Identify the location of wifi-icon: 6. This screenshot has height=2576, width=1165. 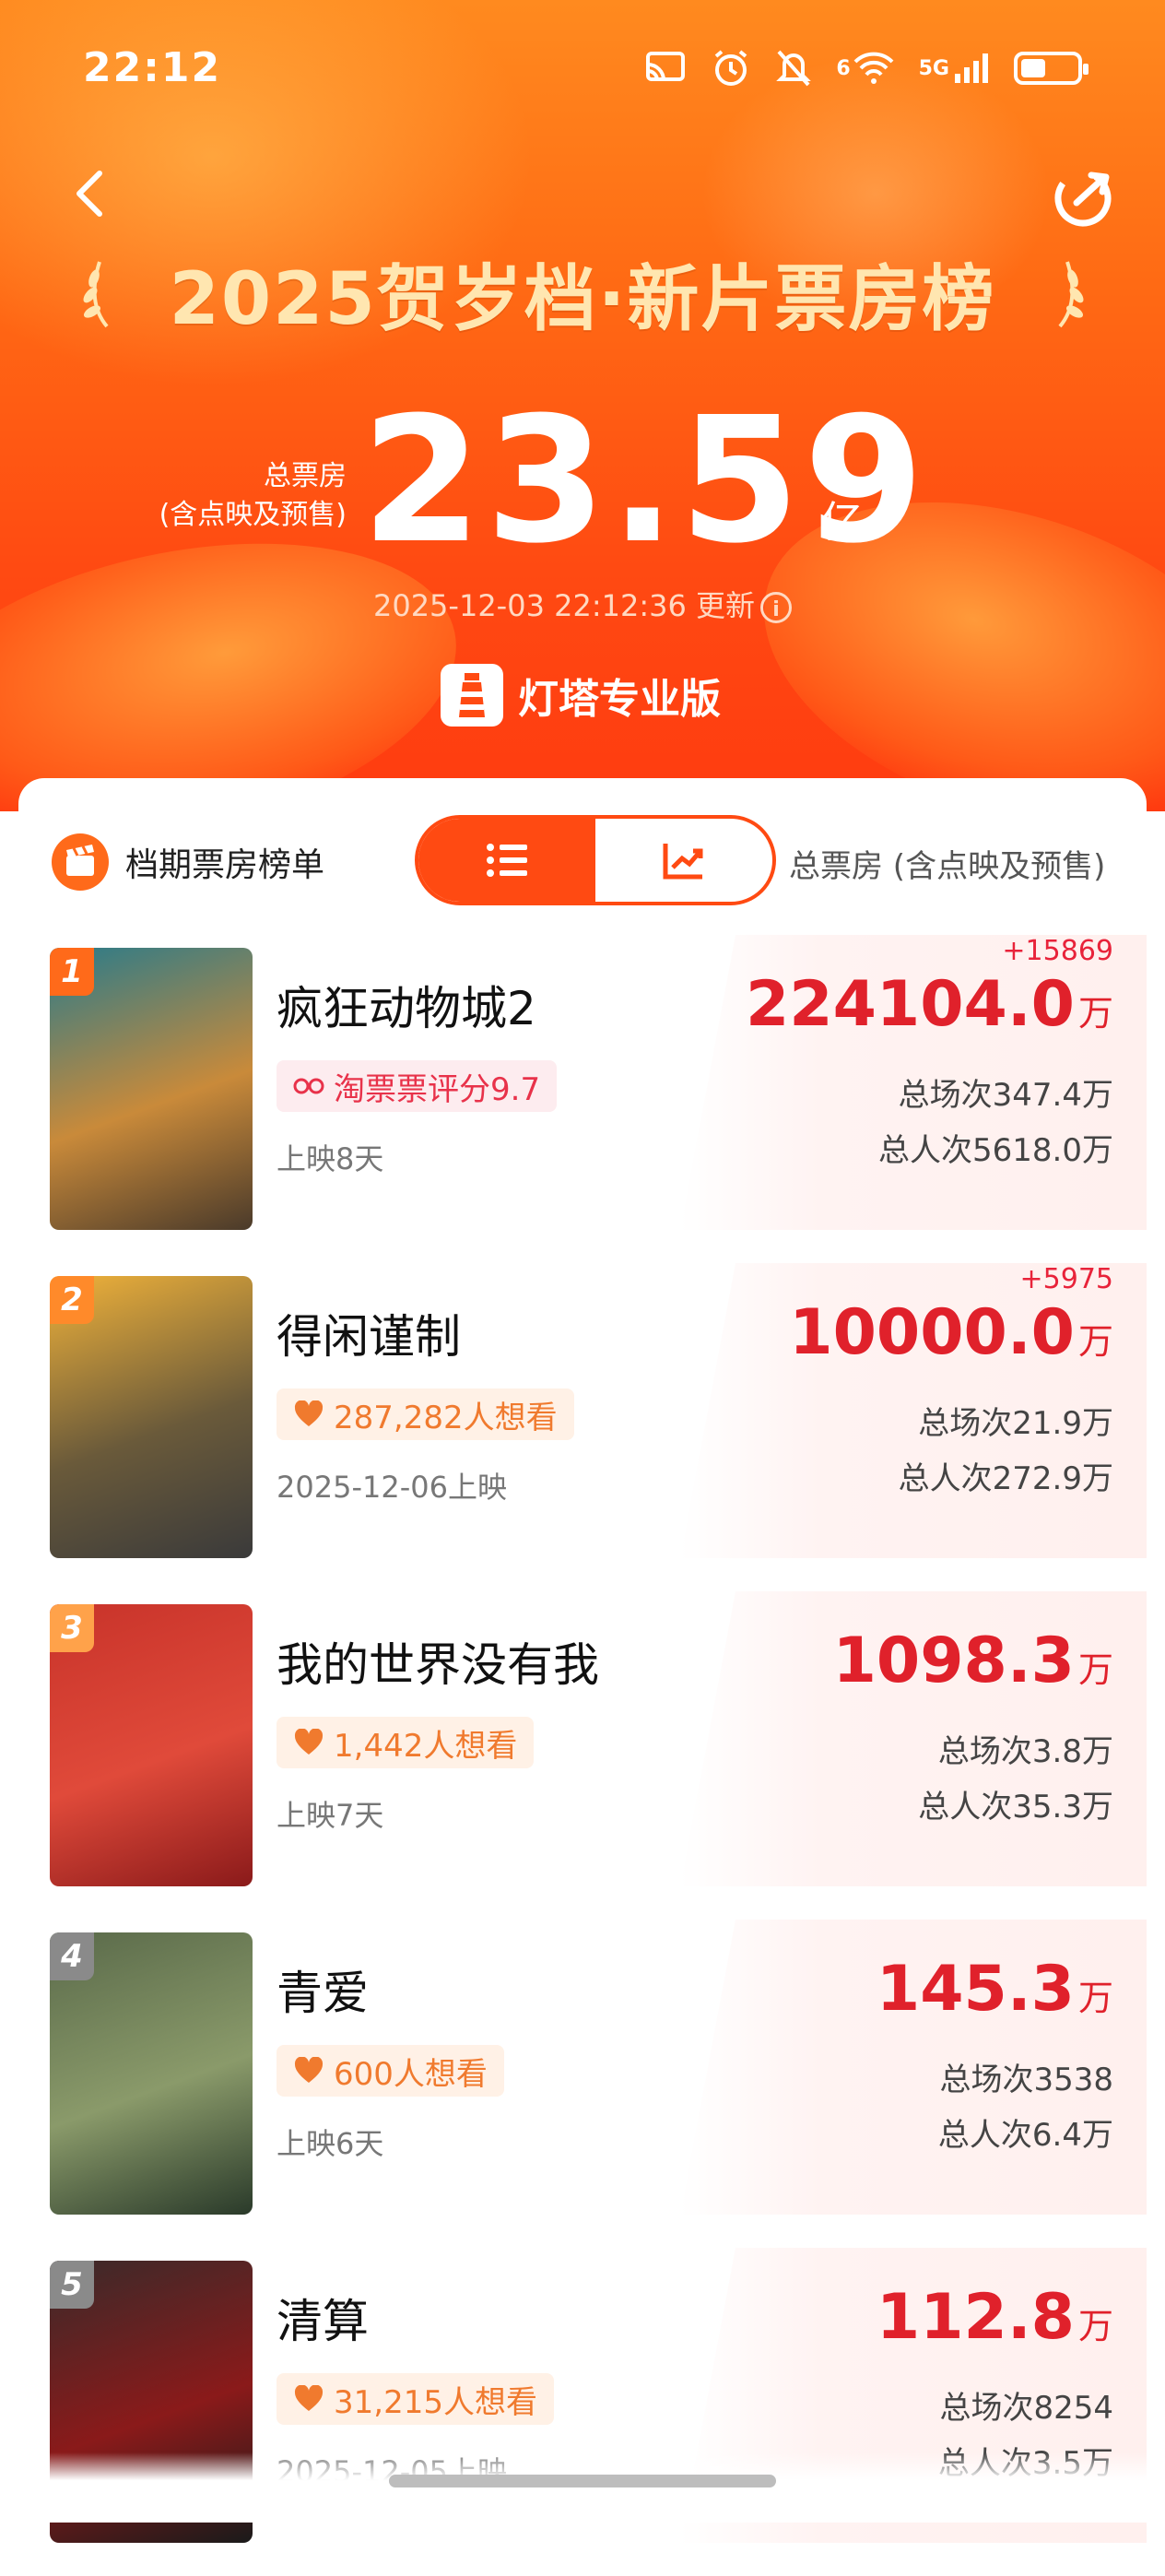
(865, 68).